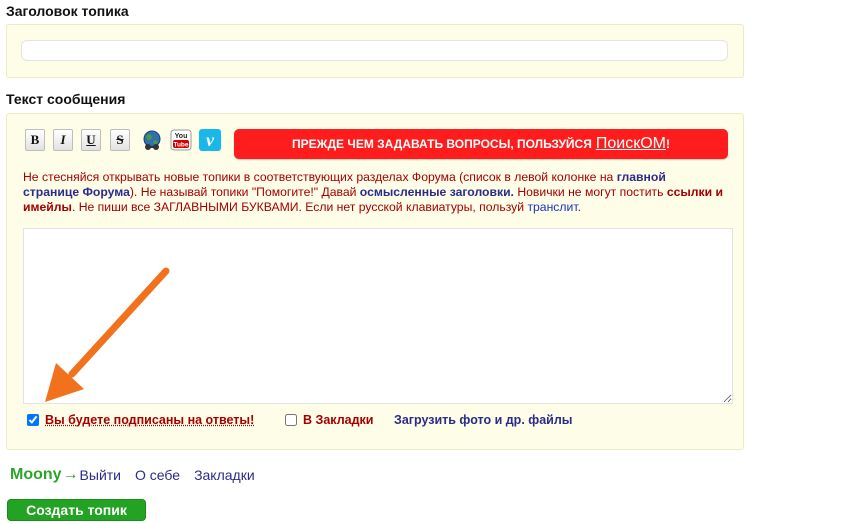  I want to click on topic-title-panel, so click(375, 51).